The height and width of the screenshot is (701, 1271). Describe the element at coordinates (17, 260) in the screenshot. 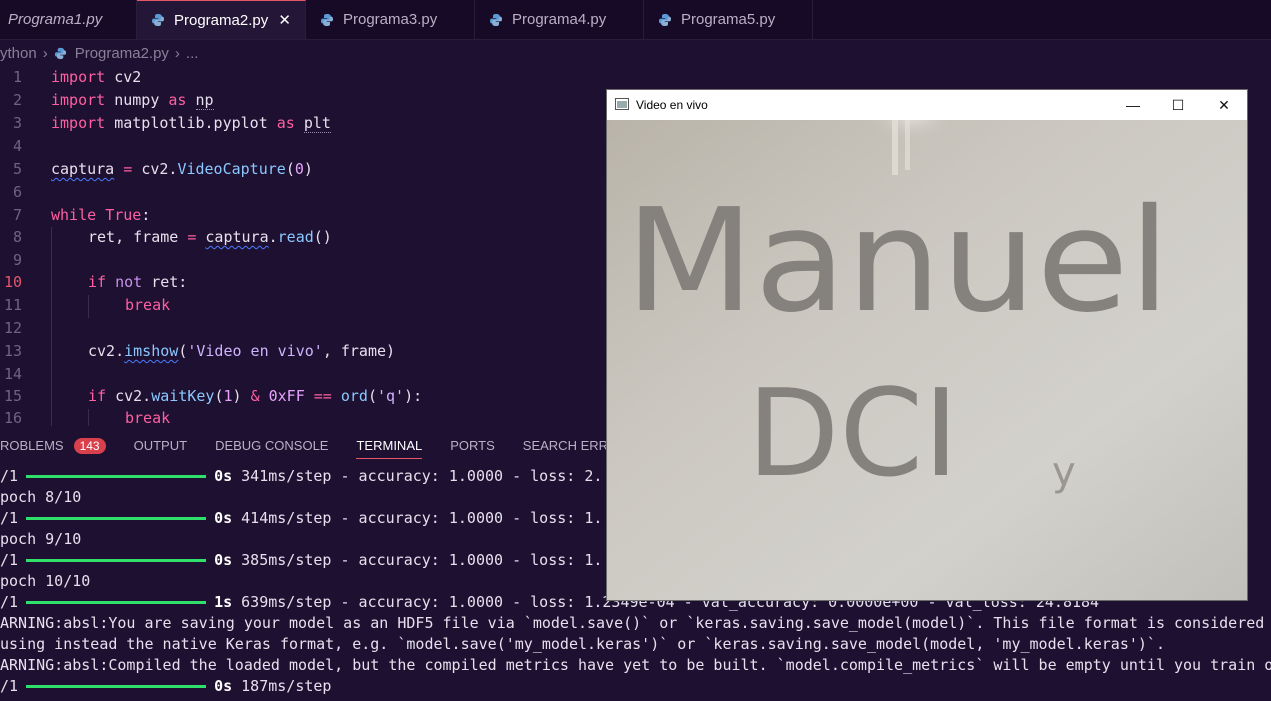

I see `line-number: 9` at that location.